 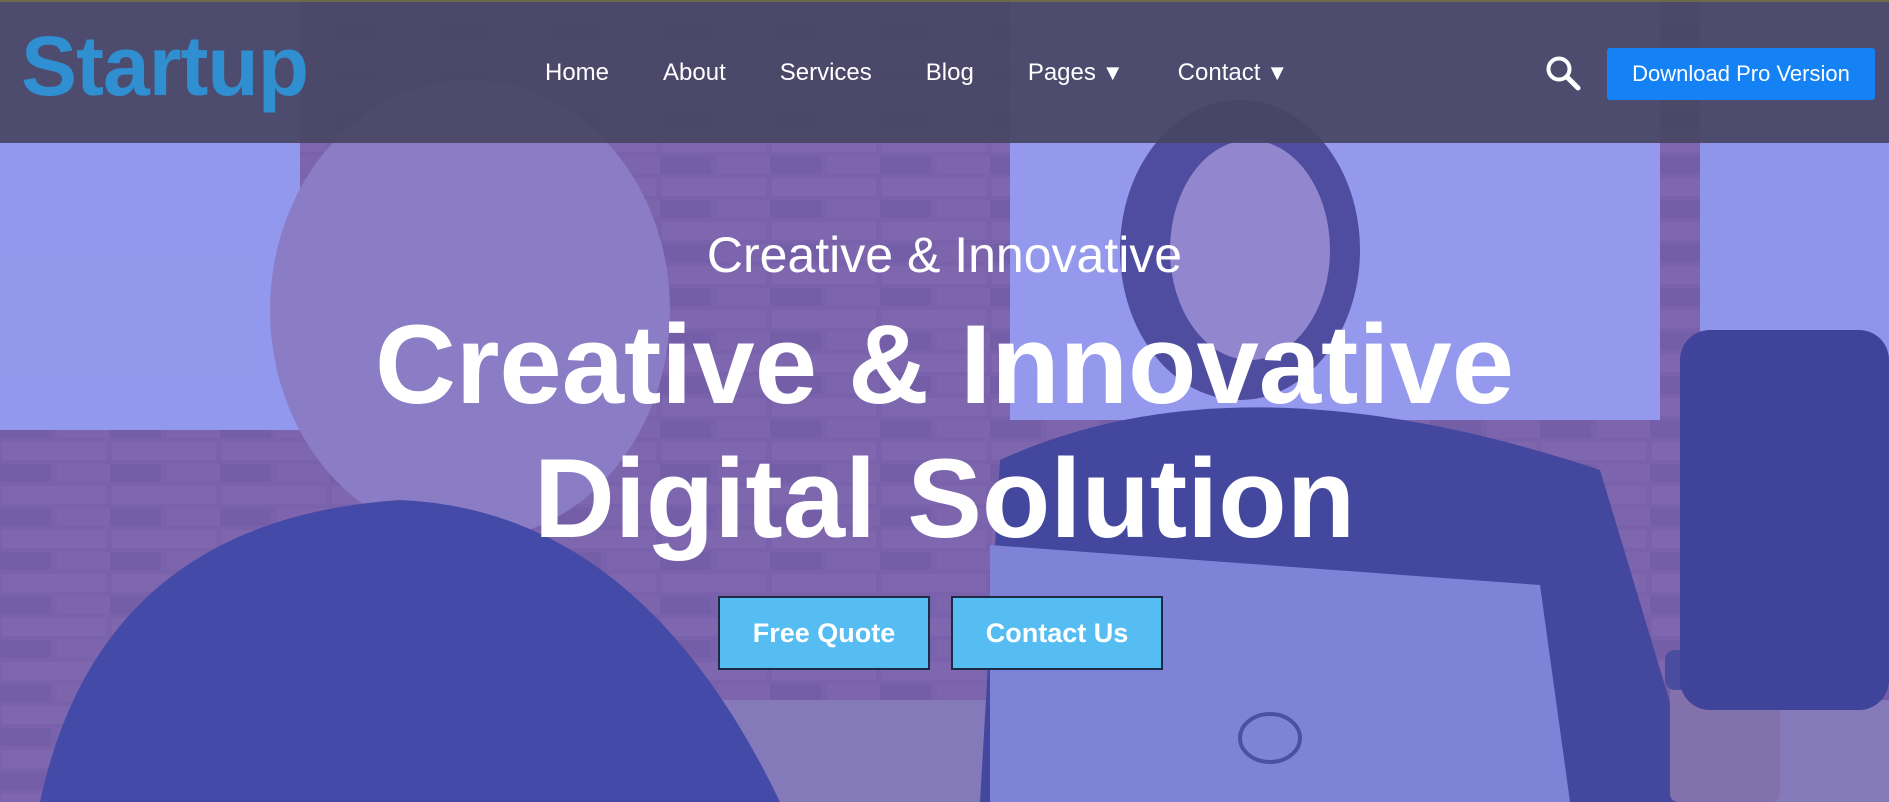 What do you see at coordinates (944, 255) in the screenshot?
I see `hero-subtitle: Creative & Innovative` at bounding box center [944, 255].